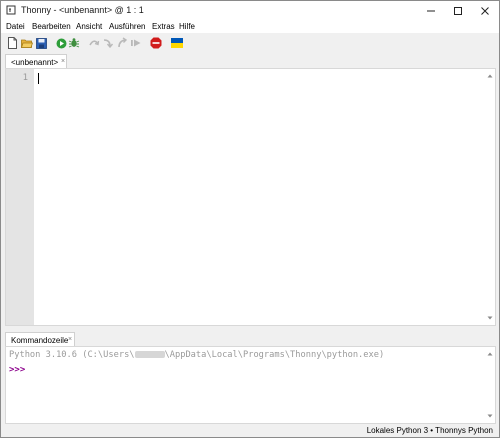 Image resolution: width=500 pixels, height=438 pixels. What do you see at coordinates (70, 339) in the screenshot?
I see `shell-tab-close-icon: ×` at bounding box center [70, 339].